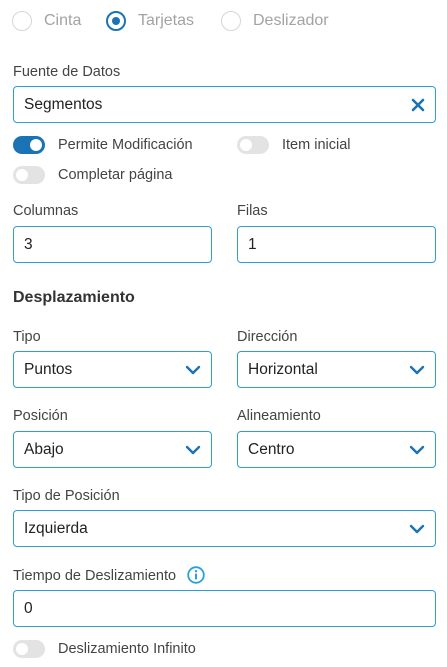 The width and height of the screenshot is (447, 667). I want to click on direction-value: Horizontal, so click(283, 369).